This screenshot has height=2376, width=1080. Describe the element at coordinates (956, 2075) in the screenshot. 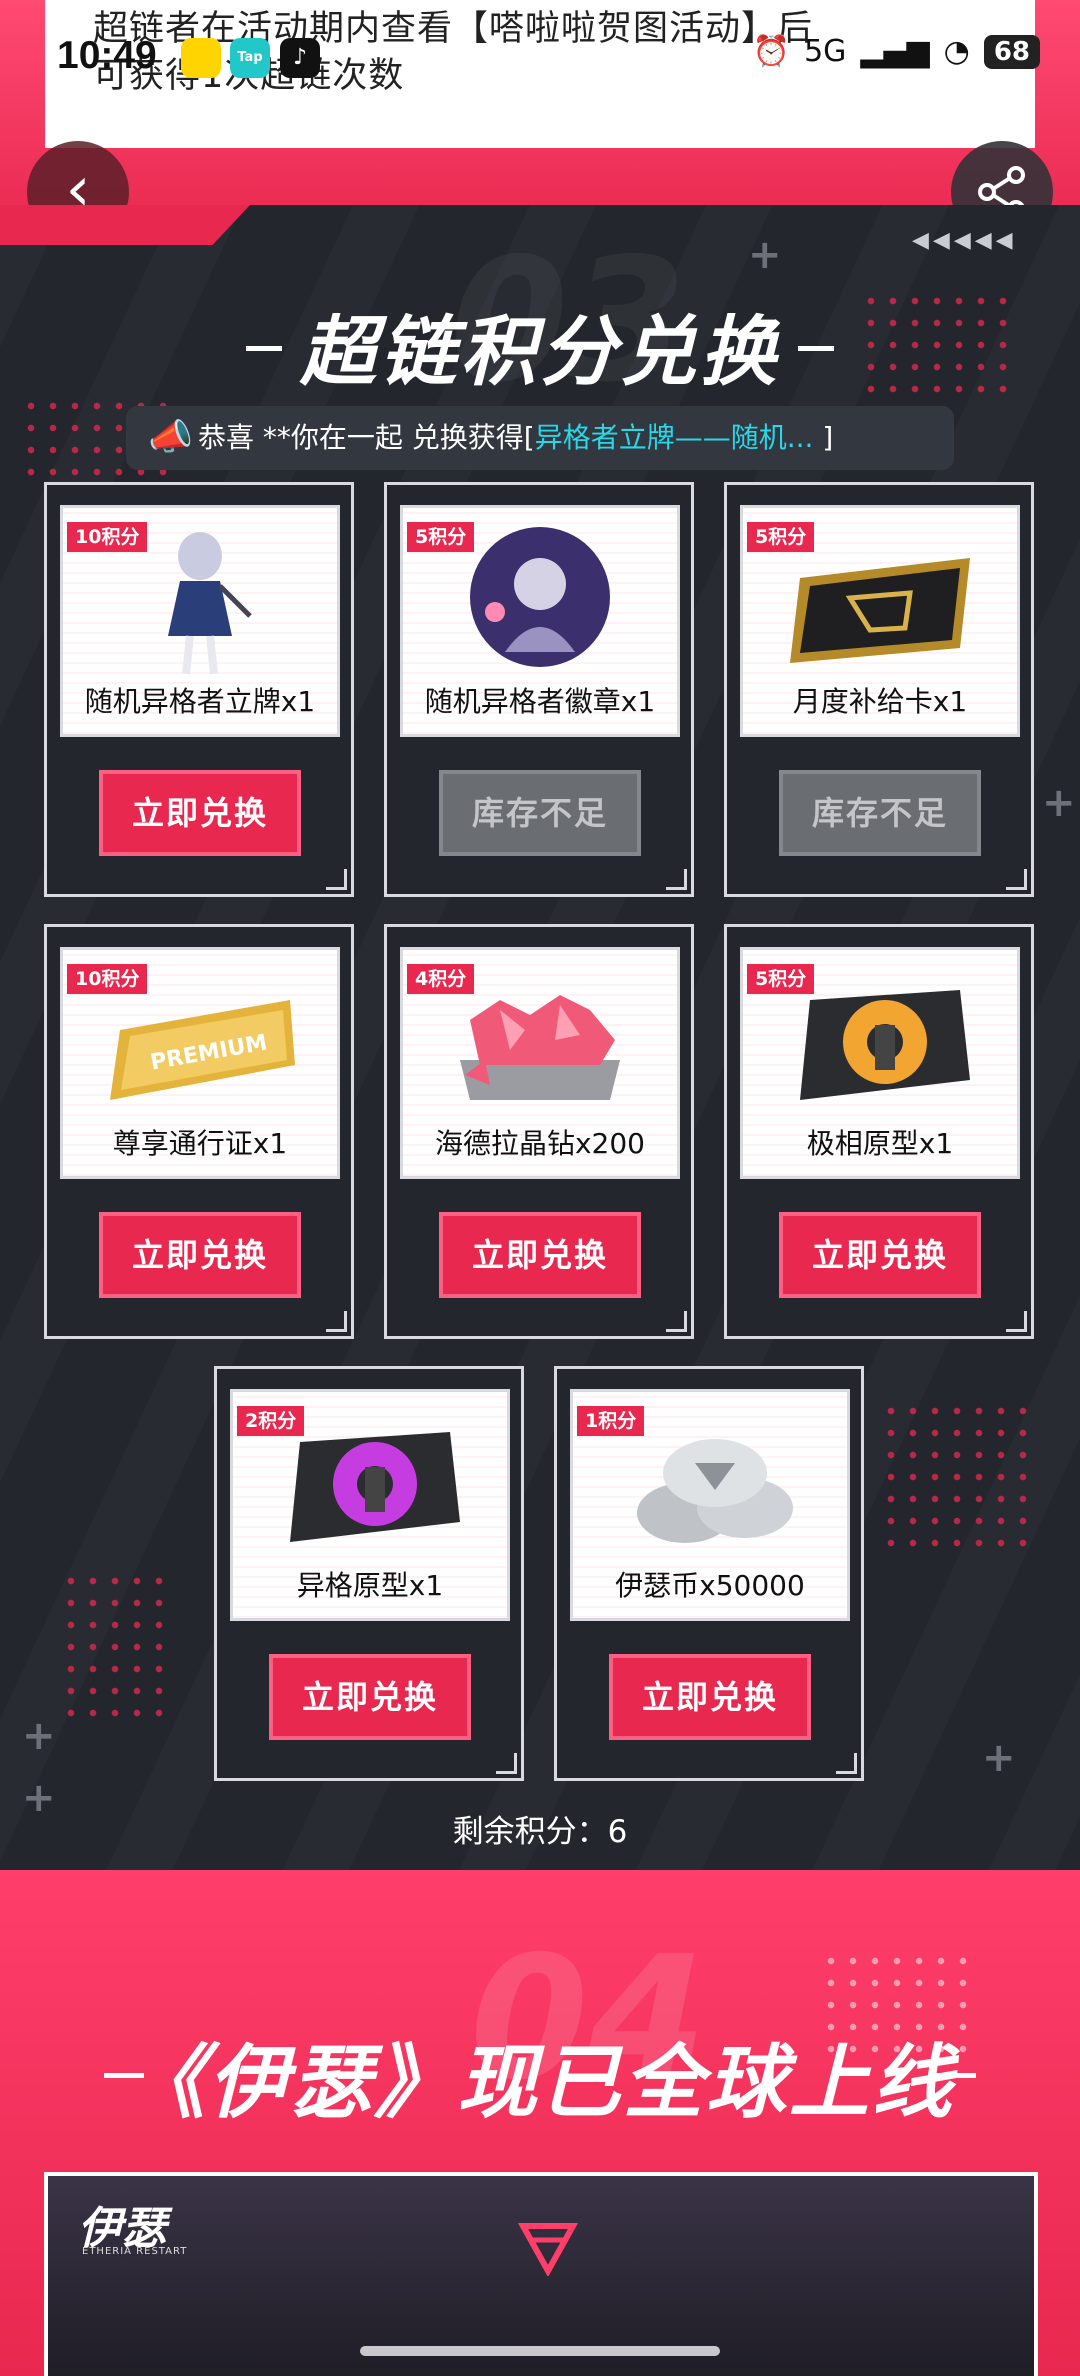

I see `title2-dash-right` at that location.